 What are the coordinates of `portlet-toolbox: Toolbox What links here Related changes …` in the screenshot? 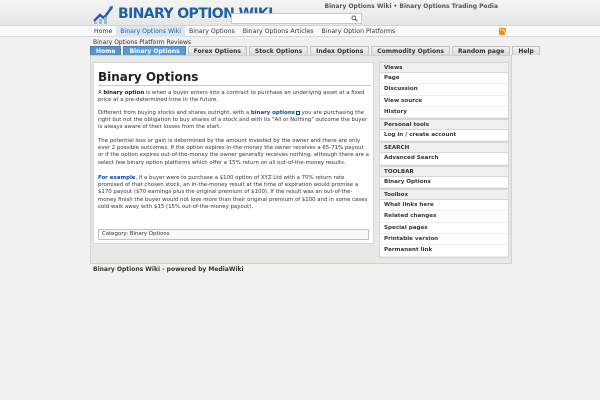 It's located at (444, 223).